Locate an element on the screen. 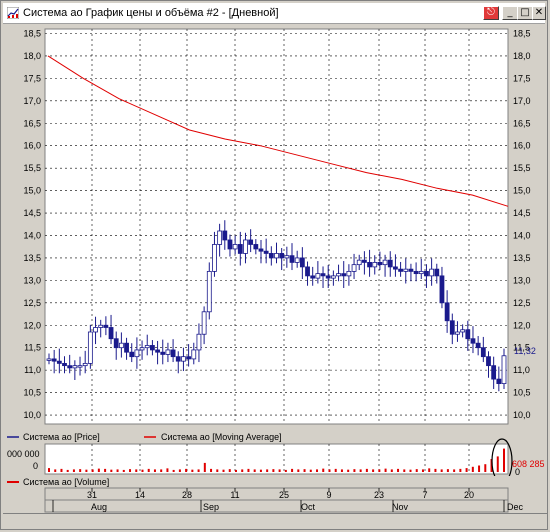 The image size is (550, 532). price-tick-right: 13,5 is located at coordinates (522, 258).